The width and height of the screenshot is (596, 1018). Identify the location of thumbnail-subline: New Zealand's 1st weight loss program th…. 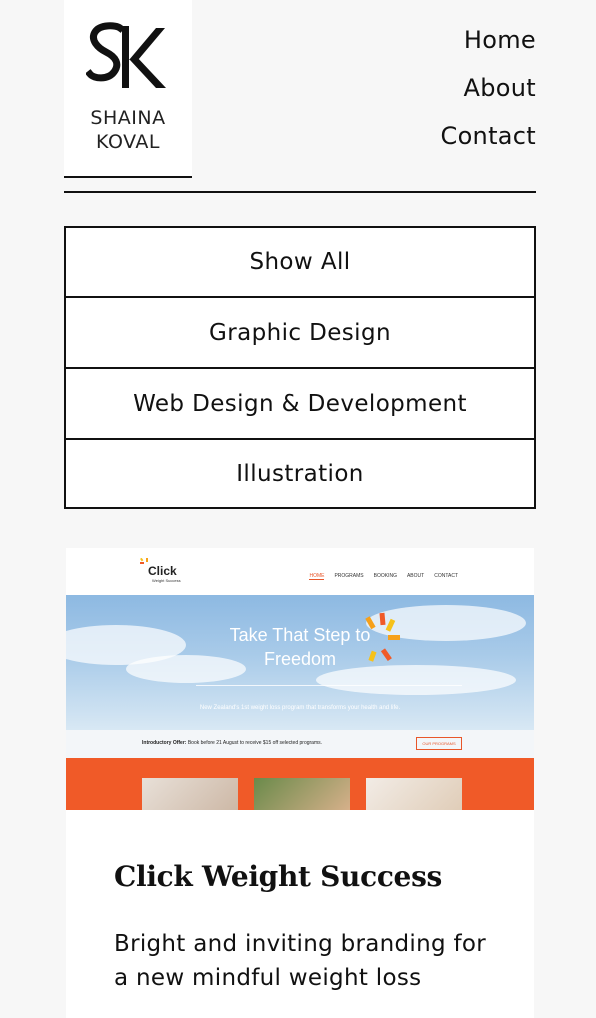
(300, 708).